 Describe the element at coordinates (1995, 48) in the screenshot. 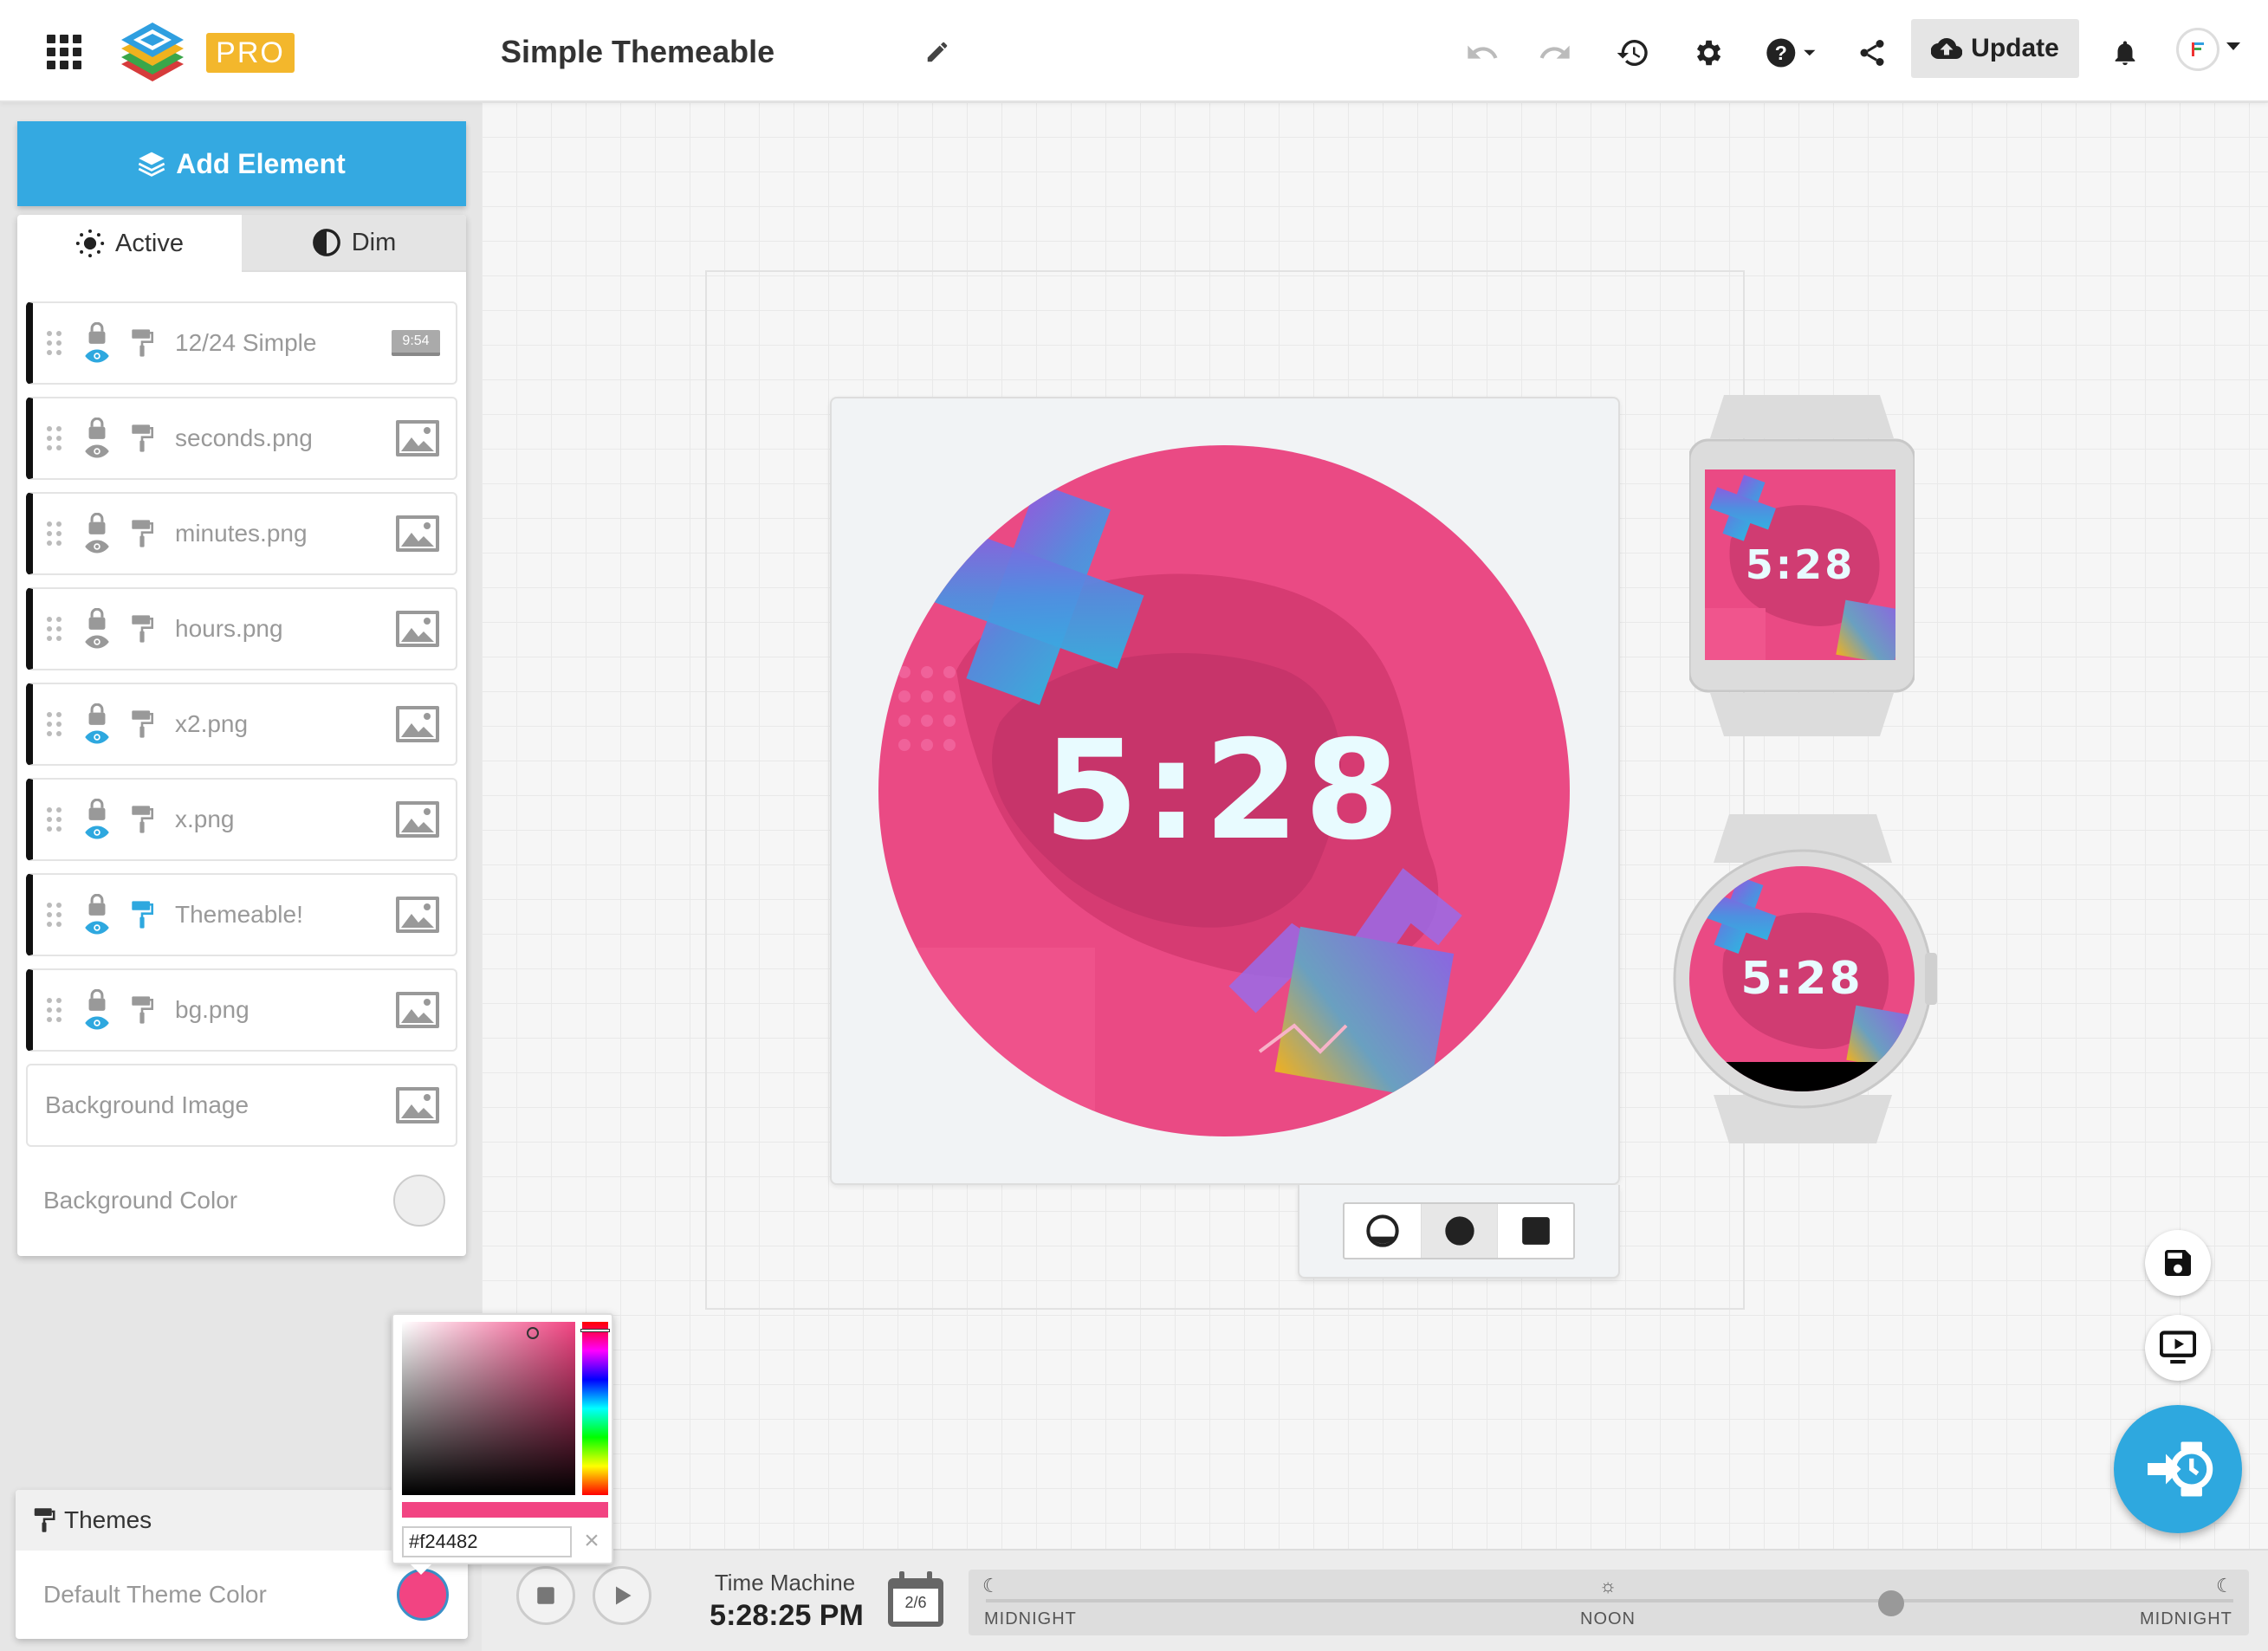

I see `update-button: Update` at that location.